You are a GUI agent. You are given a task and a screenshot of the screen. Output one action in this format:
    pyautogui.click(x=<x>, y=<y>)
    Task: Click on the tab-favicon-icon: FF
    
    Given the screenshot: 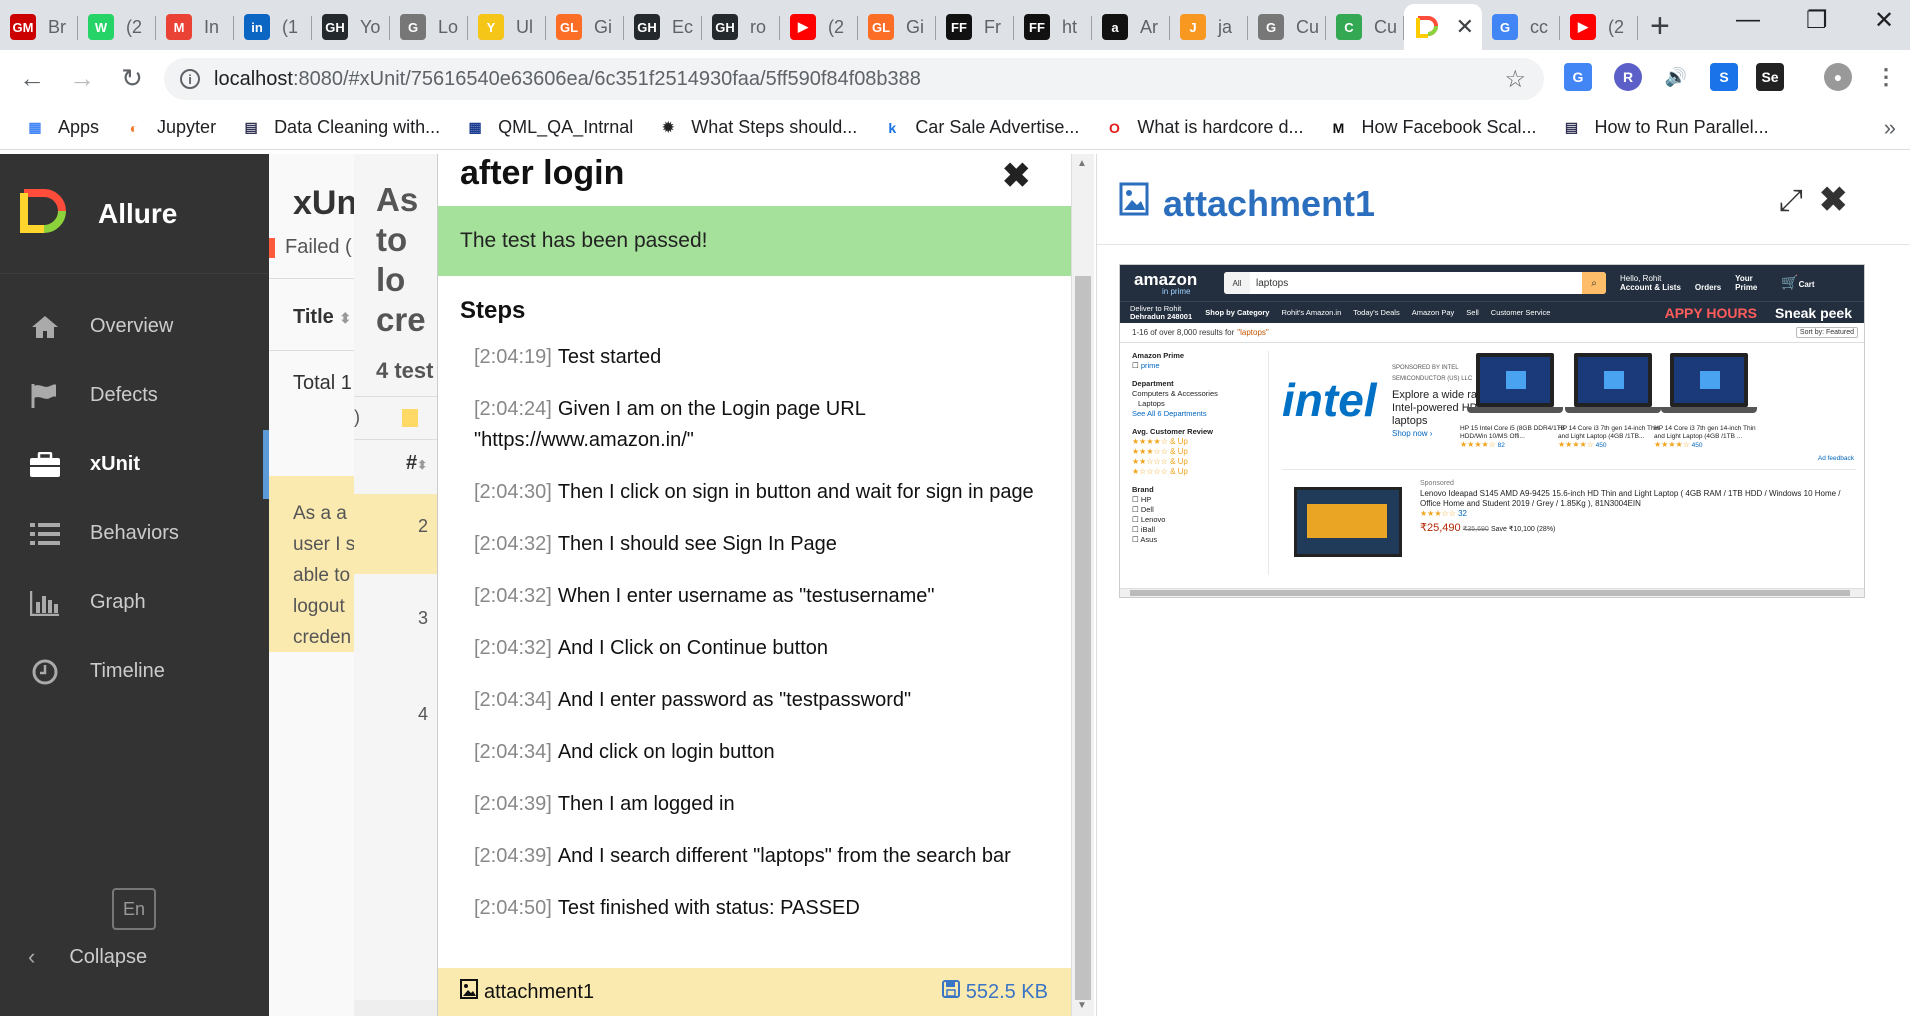 What is the action you would take?
    pyautogui.click(x=959, y=27)
    